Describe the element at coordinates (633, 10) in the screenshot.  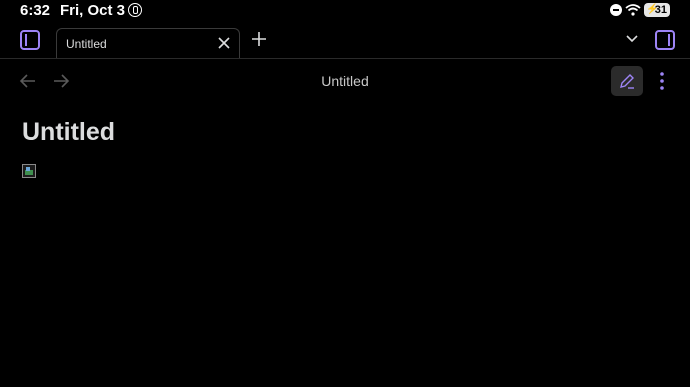
I see `wifi-icon` at that location.